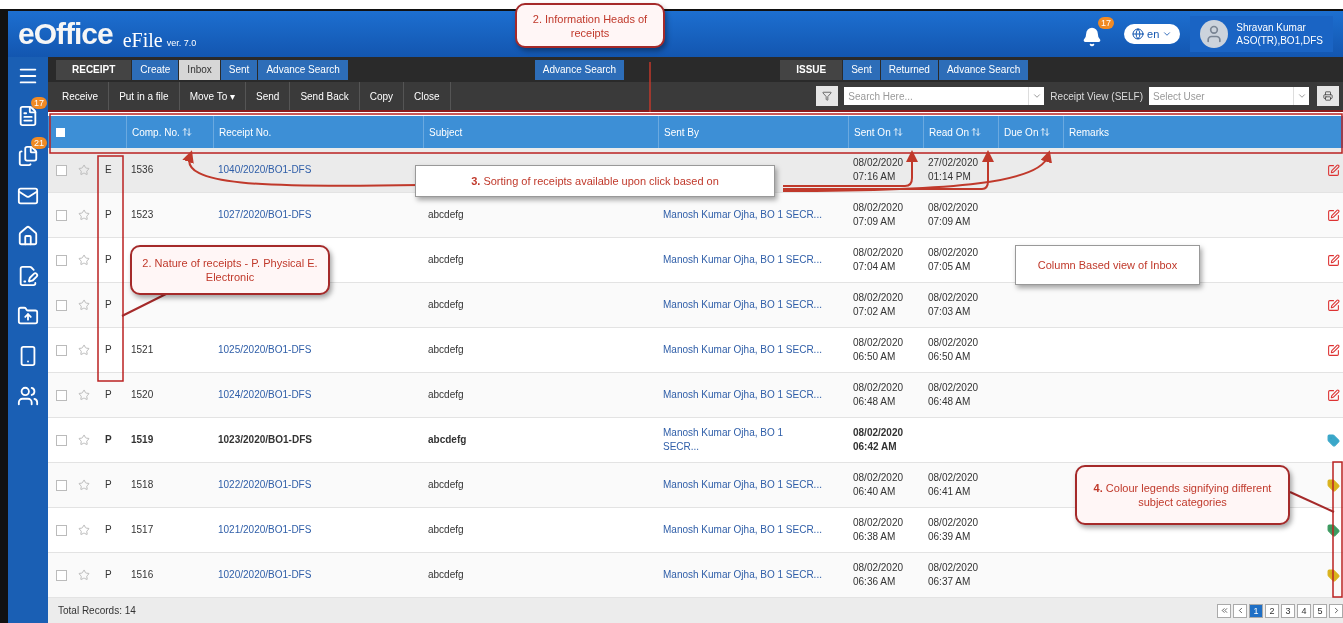 This screenshot has width=1343, height=623. Describe the element at coordinates (1152, 34) in the screenshot. I see `language-button: en` at that location.